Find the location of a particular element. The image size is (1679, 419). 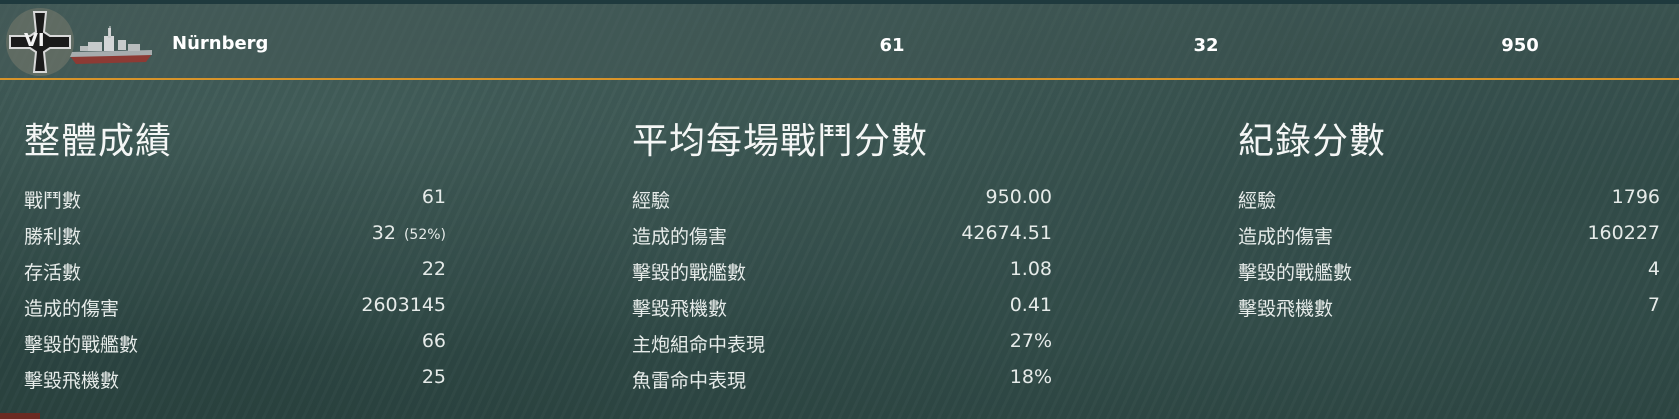

stat-value: 61 is located at coordinates (433, 197).